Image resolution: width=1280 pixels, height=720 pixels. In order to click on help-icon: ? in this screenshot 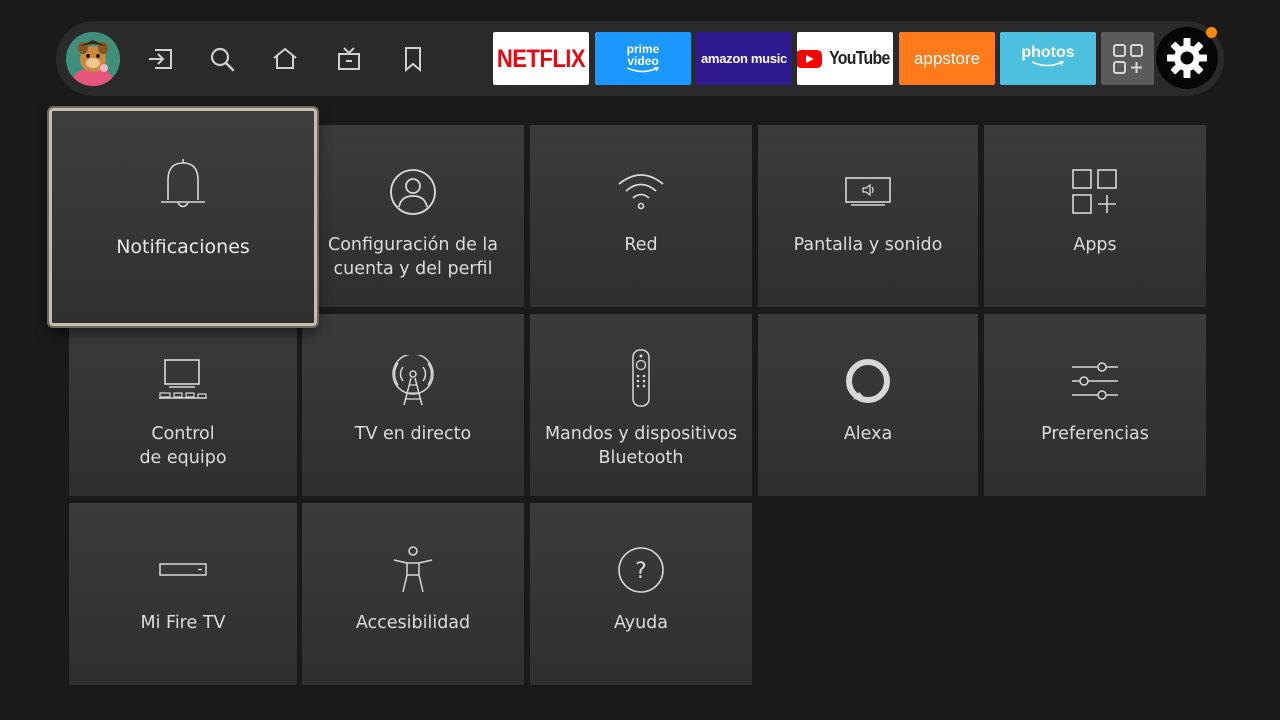, I will do `click(641, 570)`.